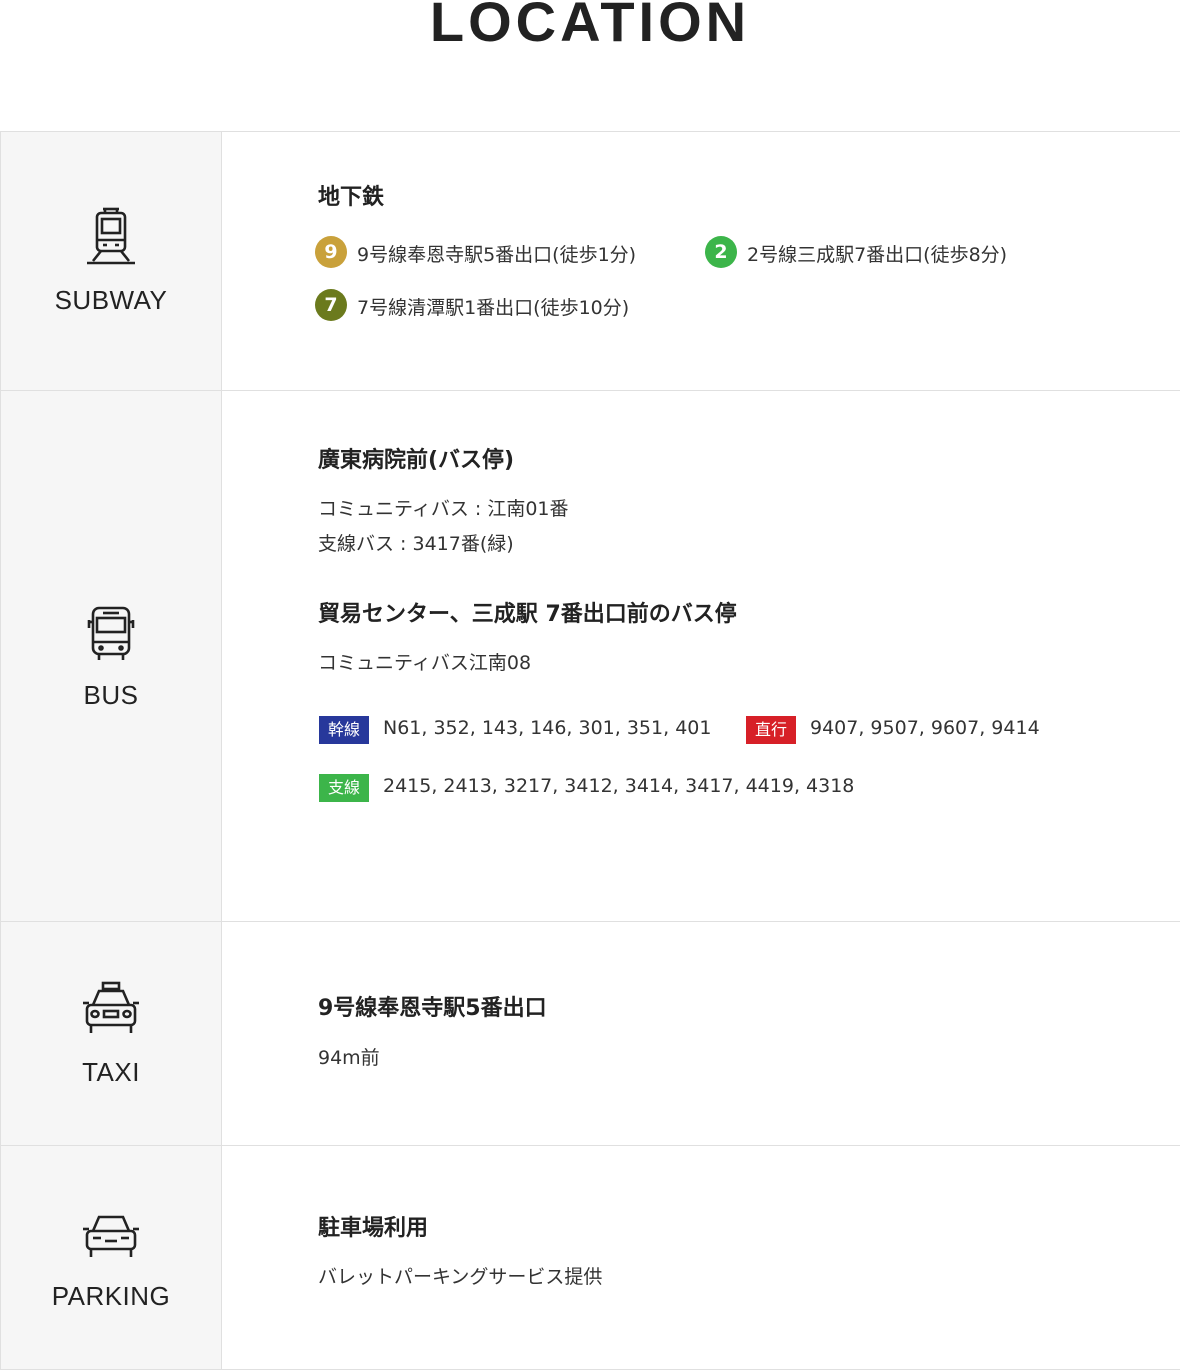  Describe the element at coordinates (416, 544) in the screenshot. I see `bus-stop1-line2: 支線バス : 3417番(緑)` at that location.